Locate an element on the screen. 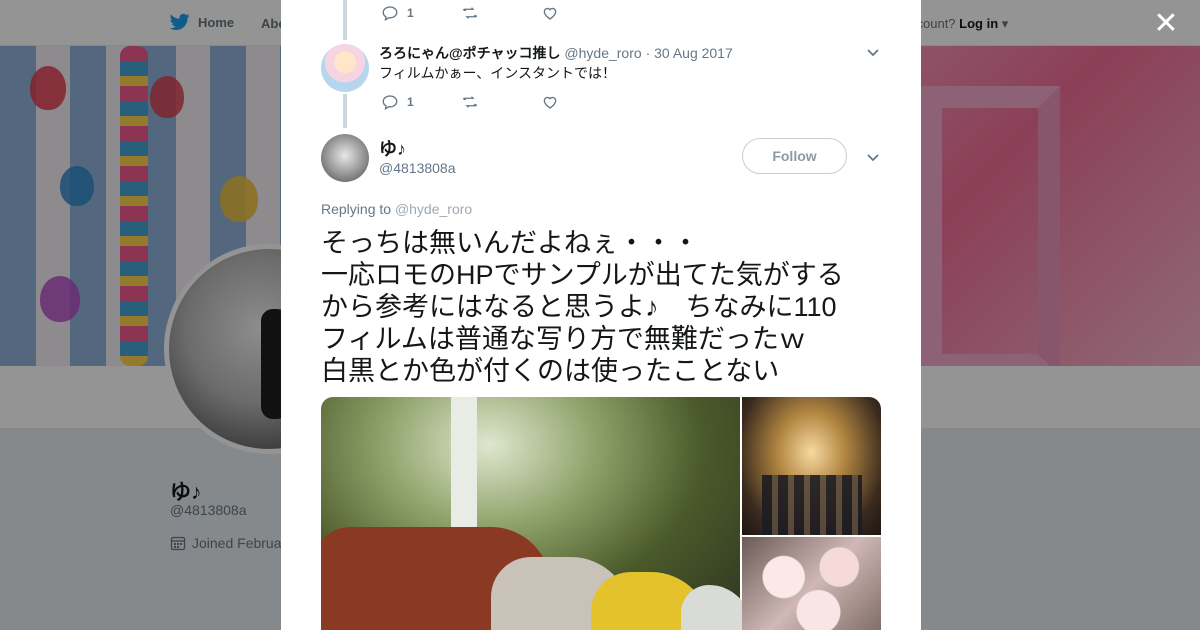 This screenshot has height=630, width=1200. reply-author-avatar is located at coordinates (345, 68).